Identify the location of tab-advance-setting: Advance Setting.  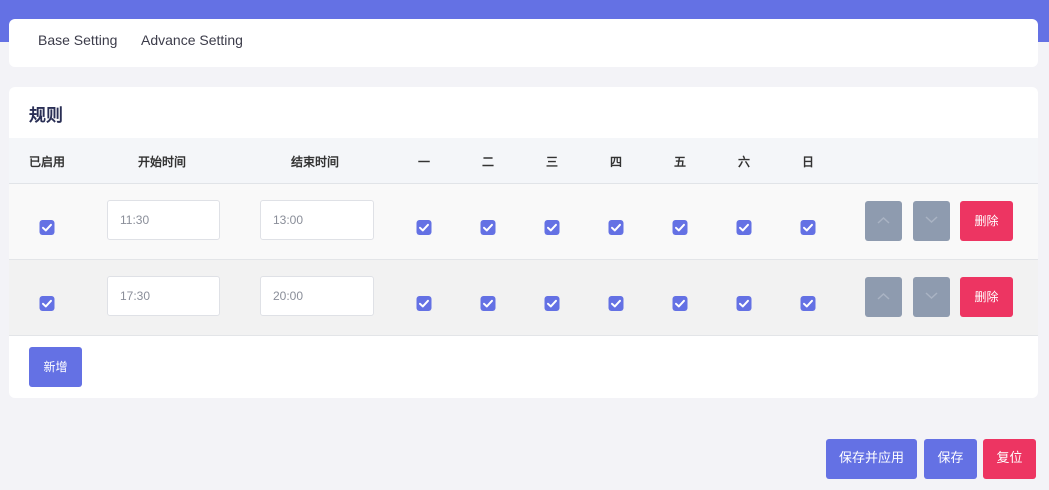
(192, 40).